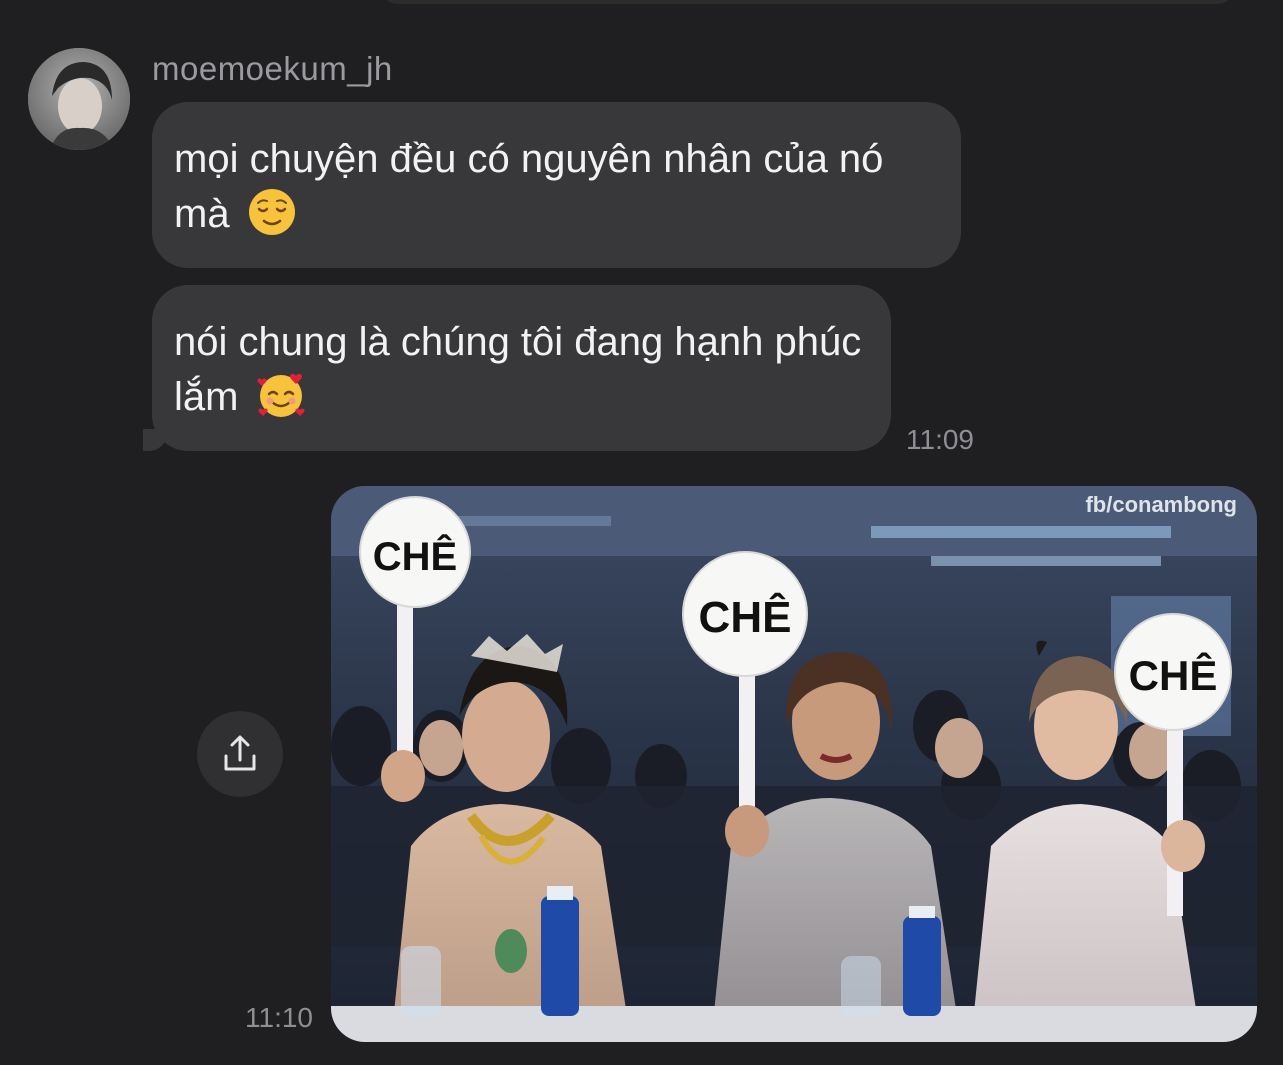 The height and width of the screenshot is (1065, 1283). I want to click on previous-message-edge, so click(807, 2).